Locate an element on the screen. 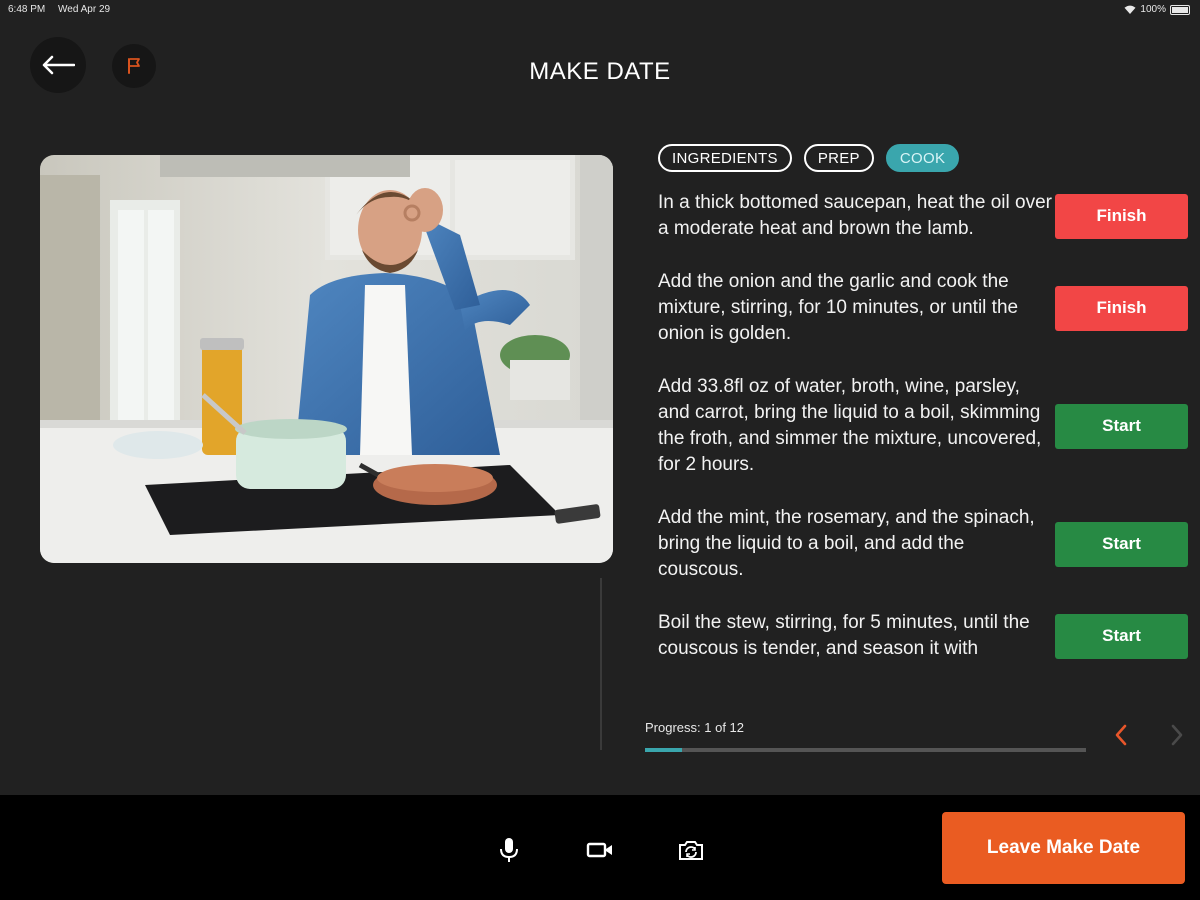 This screenshot has width=1200, height=900. progress-label: Progress: 1 of 12 is located at coordinates (694, 727).